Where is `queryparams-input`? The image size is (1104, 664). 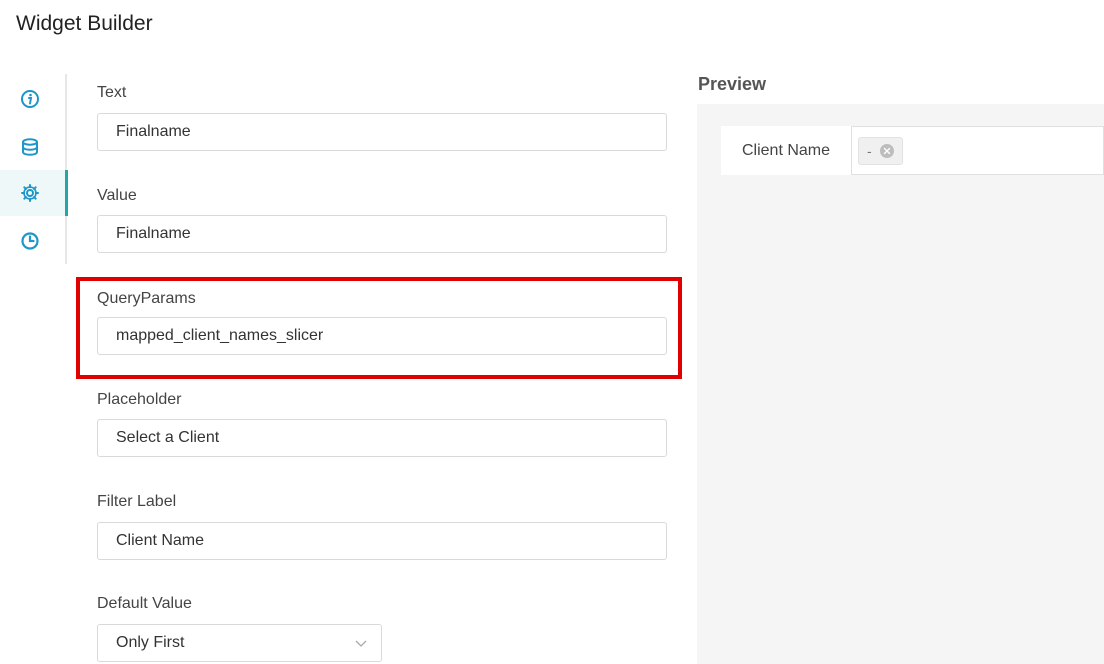 queryparams-input is located at coordinates (382, 336).